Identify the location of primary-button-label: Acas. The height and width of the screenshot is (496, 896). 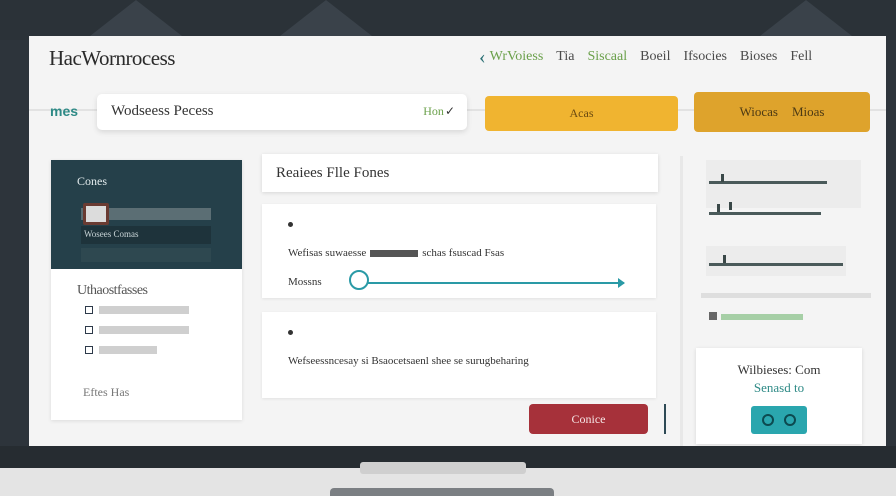
(581, 113).